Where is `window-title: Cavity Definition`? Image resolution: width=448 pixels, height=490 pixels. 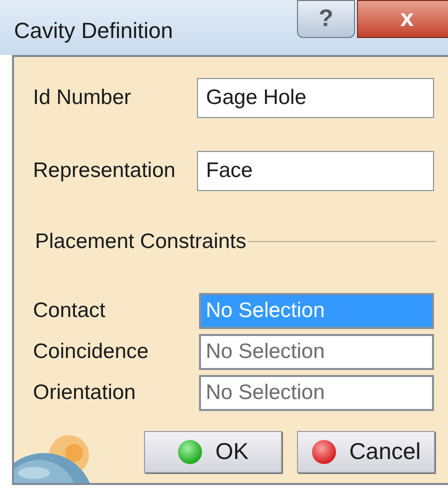
window-title: Cavity Definition is located at coordinates (93, 31).